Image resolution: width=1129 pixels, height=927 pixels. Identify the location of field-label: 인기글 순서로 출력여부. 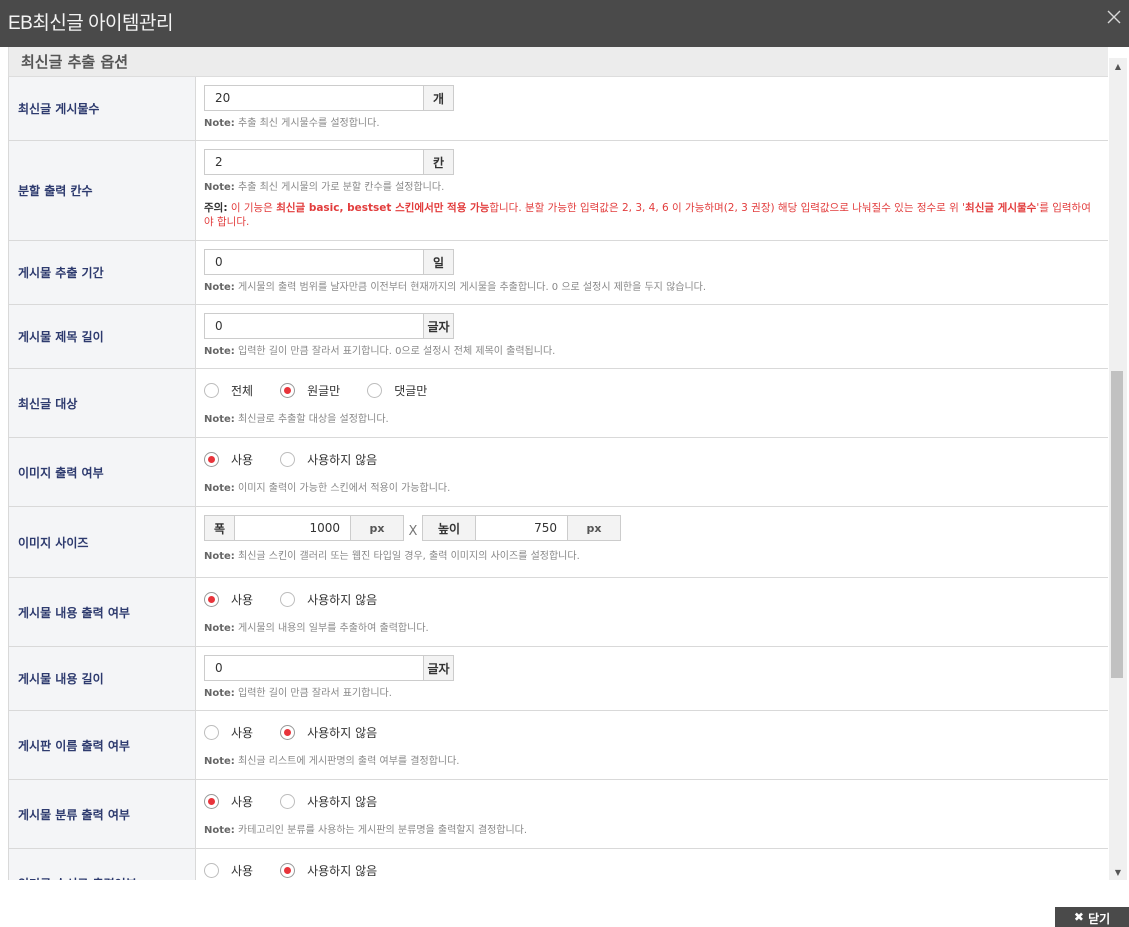
(102, 864).